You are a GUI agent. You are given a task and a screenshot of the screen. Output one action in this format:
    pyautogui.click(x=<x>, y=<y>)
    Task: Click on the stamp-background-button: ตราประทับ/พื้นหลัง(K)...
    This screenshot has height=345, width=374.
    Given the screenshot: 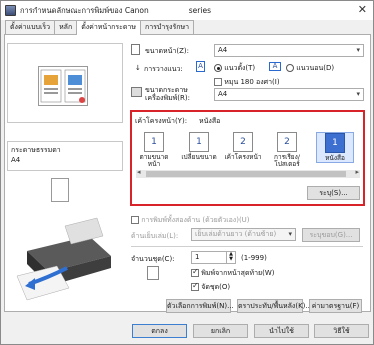 What is the action you would take?
    pyautogui.click(x=274, y=306)
    